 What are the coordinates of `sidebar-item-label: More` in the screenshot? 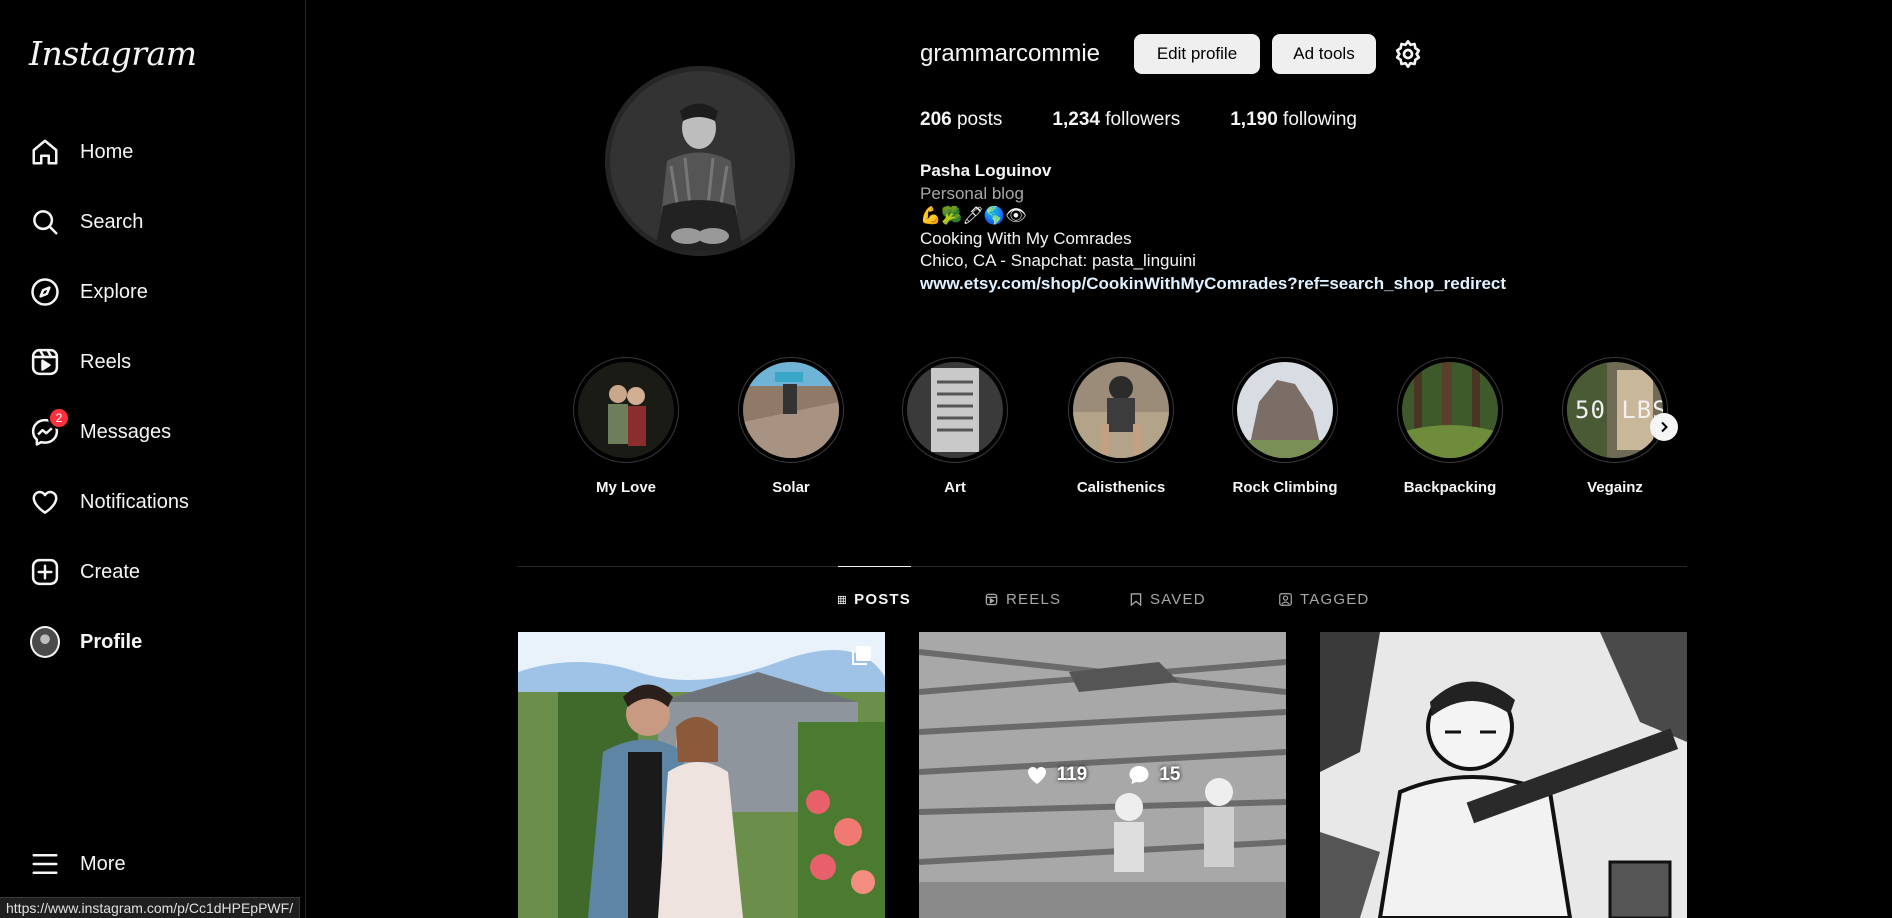 It's located at (103, 863).